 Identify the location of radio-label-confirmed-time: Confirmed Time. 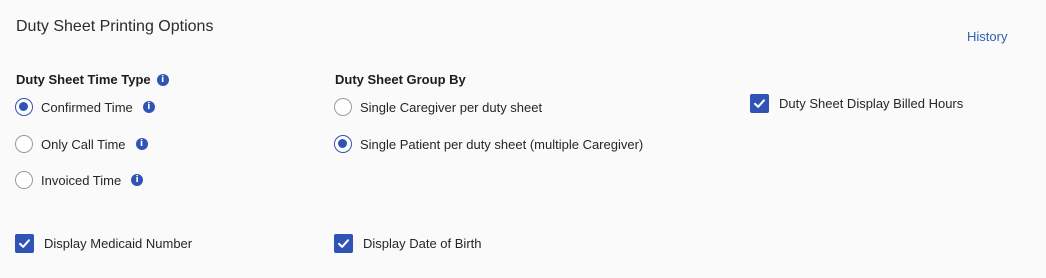
(87, 107).